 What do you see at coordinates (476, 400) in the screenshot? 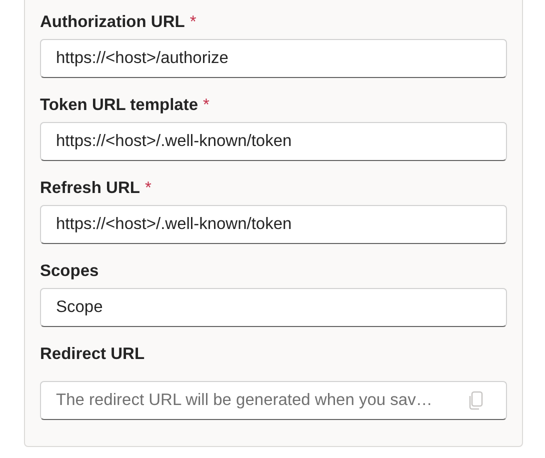
I see `copy-icon` at bounding box center [476, 400].